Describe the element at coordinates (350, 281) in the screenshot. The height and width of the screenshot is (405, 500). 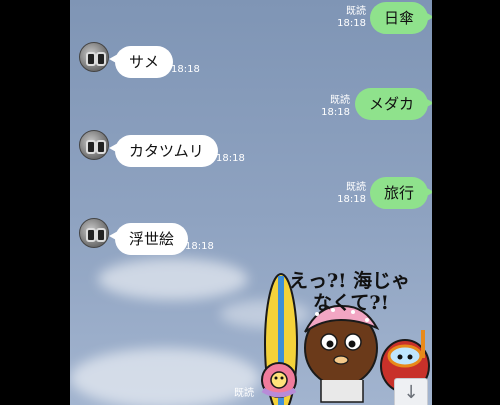
I see `sticker-caption-line-1: えっ?! 海じゃ` at that location.